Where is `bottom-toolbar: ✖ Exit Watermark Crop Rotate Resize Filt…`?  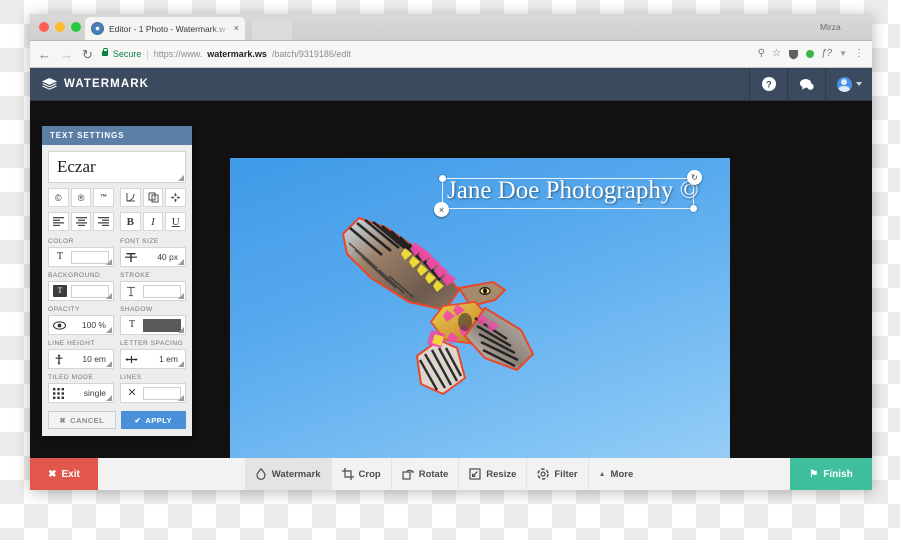 bottom-toolbar: ✖ Exit Watermark Crop Rotate Resize Filt… is located at coordinates (451, 474).